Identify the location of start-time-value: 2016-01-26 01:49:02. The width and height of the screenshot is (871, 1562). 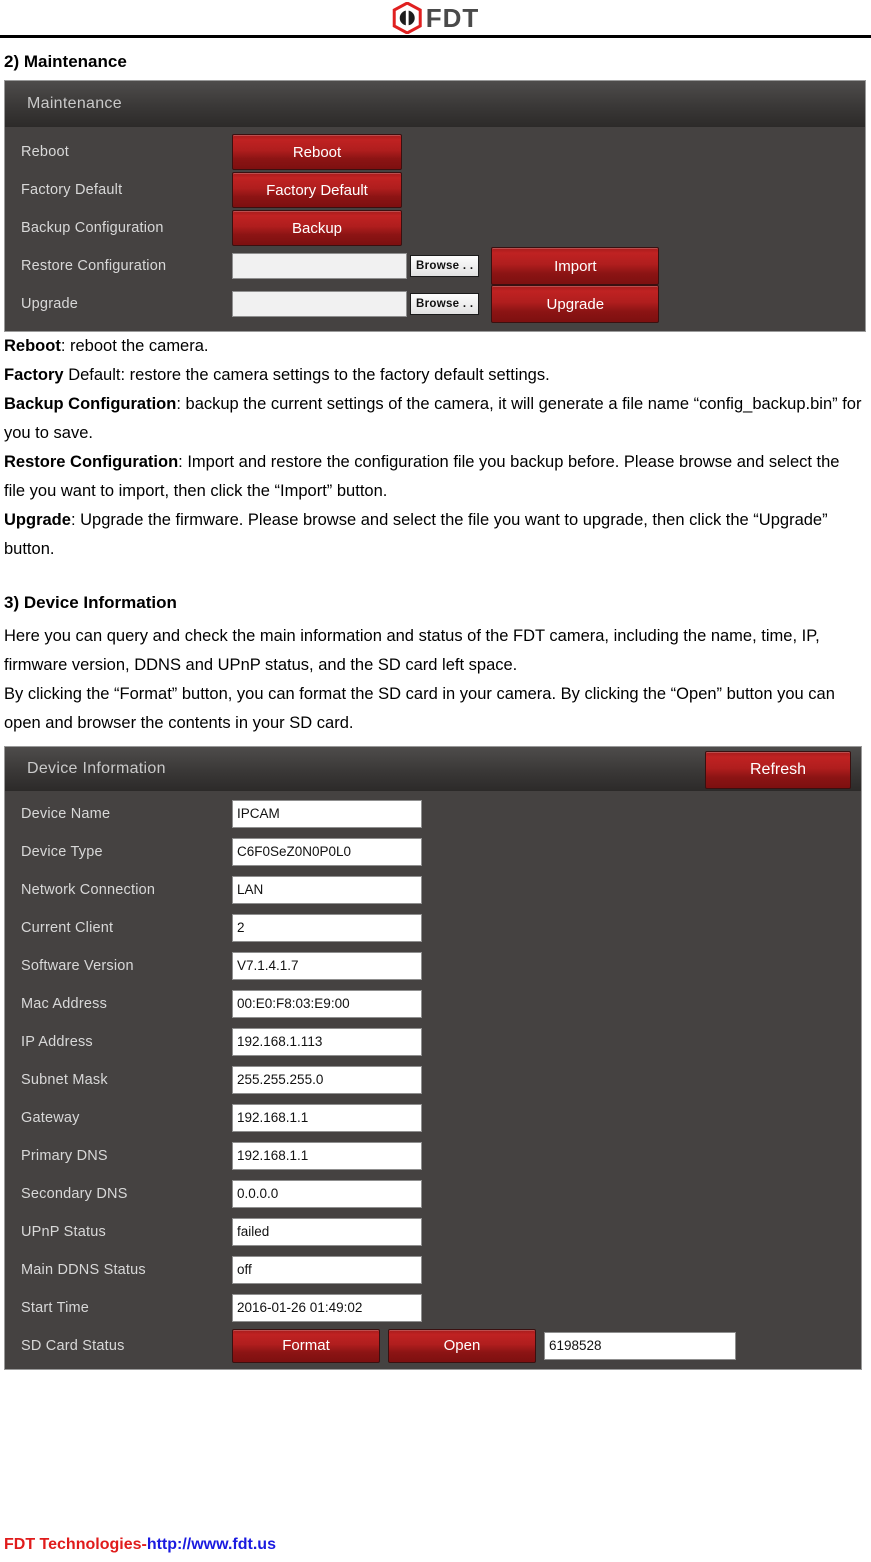
(327, 1307).